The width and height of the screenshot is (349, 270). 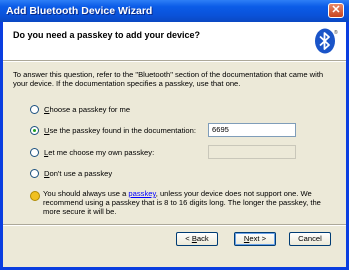 I want to click on bluetooth-icon: ®, so click(x=326, y=41).